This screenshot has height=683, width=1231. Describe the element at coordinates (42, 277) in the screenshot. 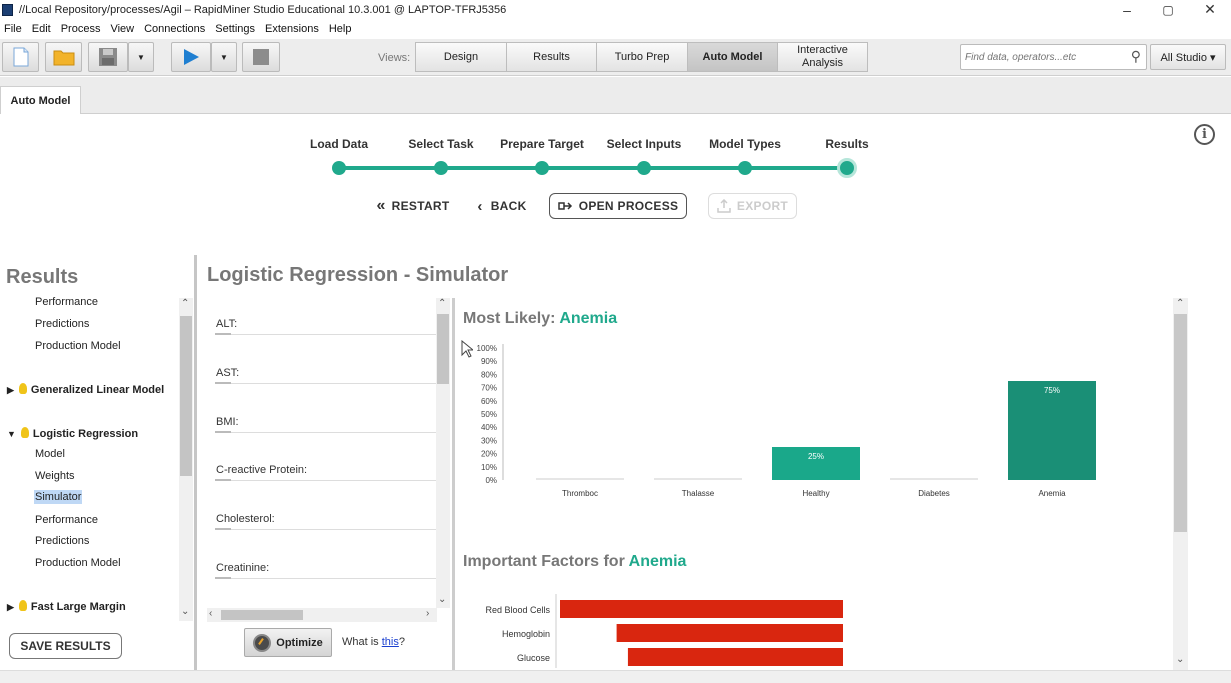

I see `results-title: Results` at that location.